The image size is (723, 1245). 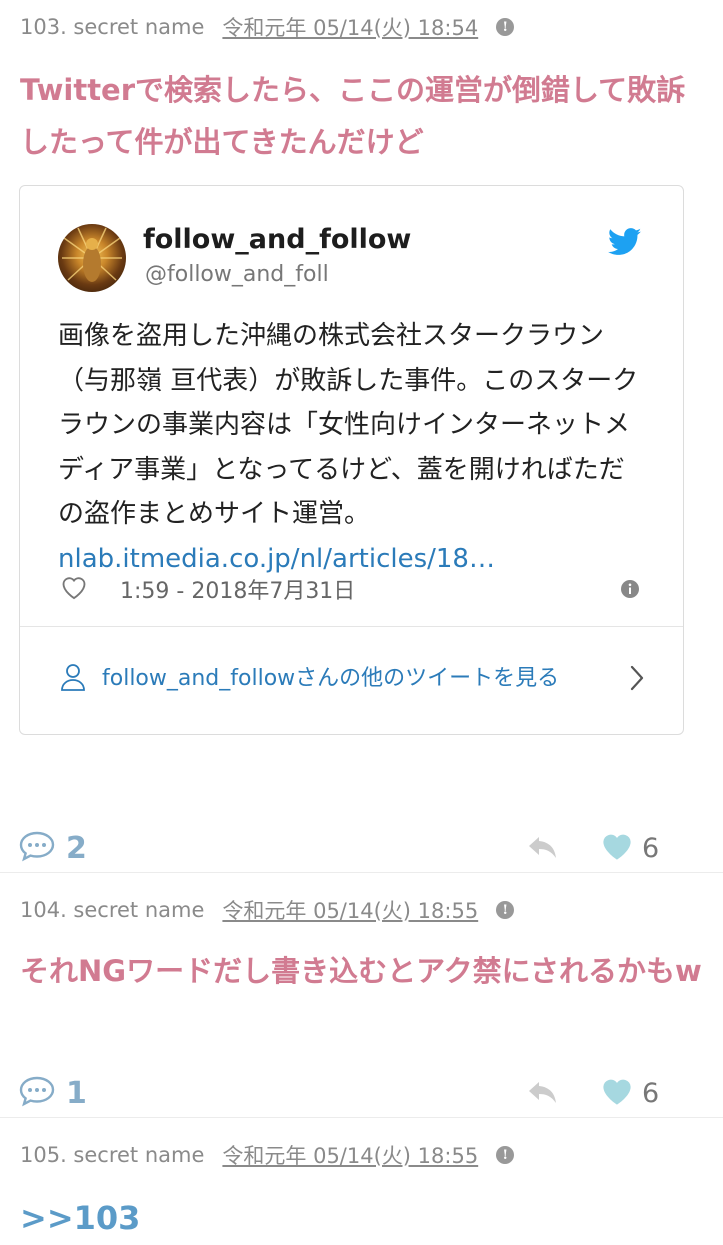 I want to click on comment-button: 2, so click(x=52, y=848).